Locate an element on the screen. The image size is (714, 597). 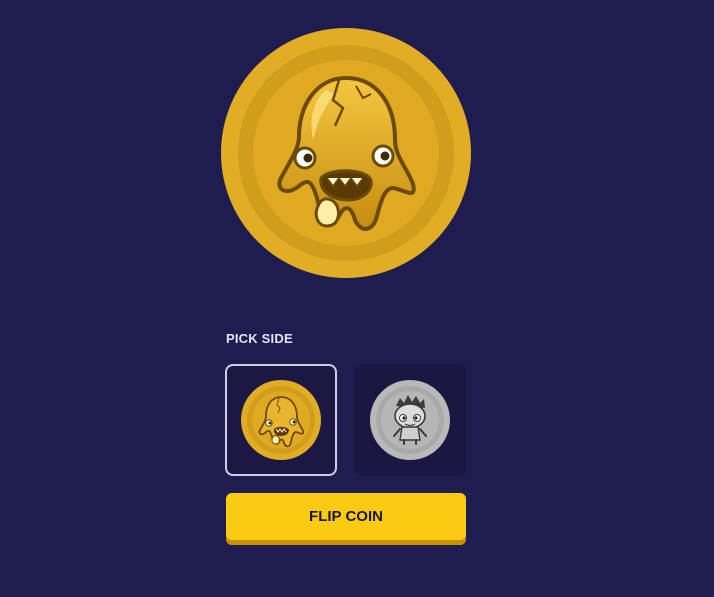
silver-zombie-coin-icon is located at coordinates (410, 420).